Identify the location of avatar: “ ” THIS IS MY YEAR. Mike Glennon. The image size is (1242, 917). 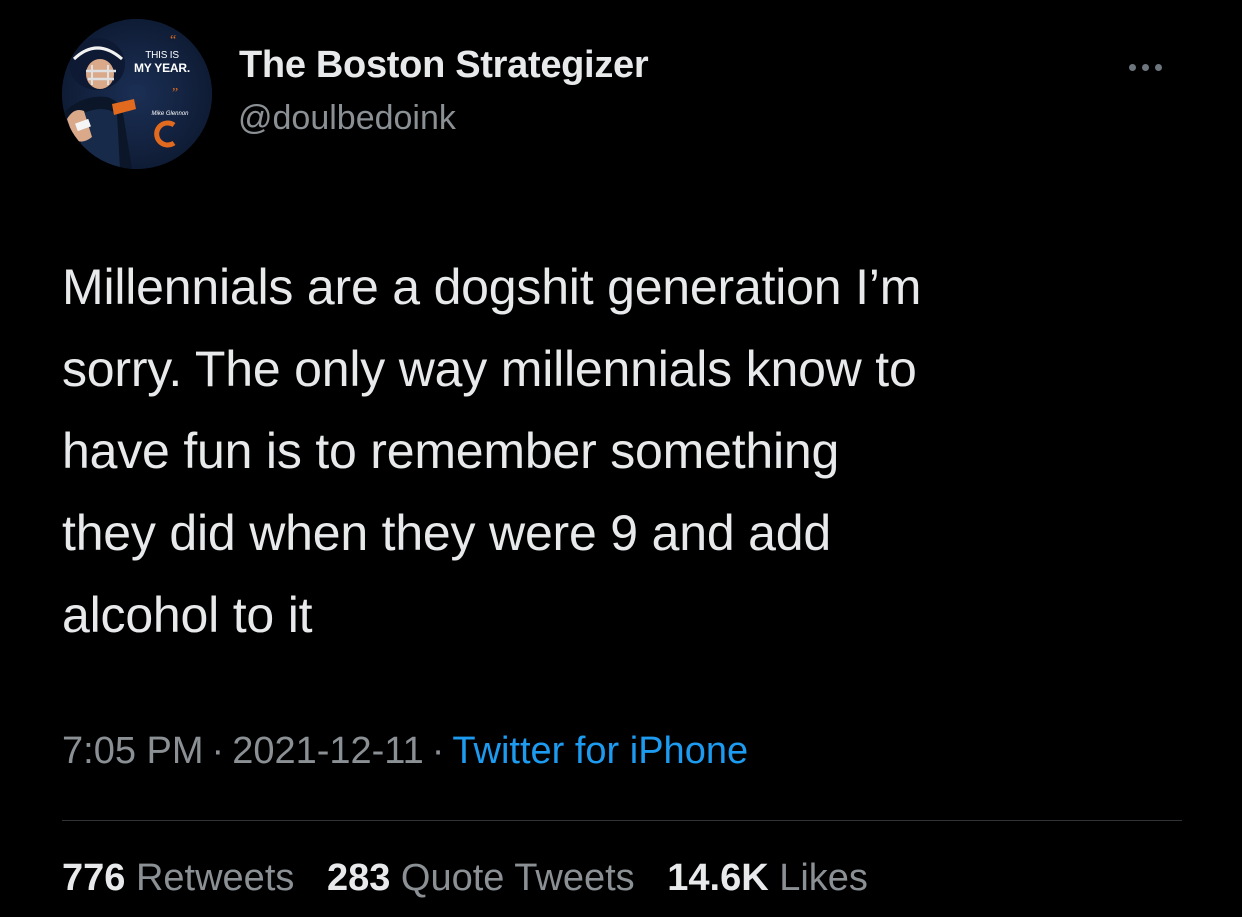
(137, 94).